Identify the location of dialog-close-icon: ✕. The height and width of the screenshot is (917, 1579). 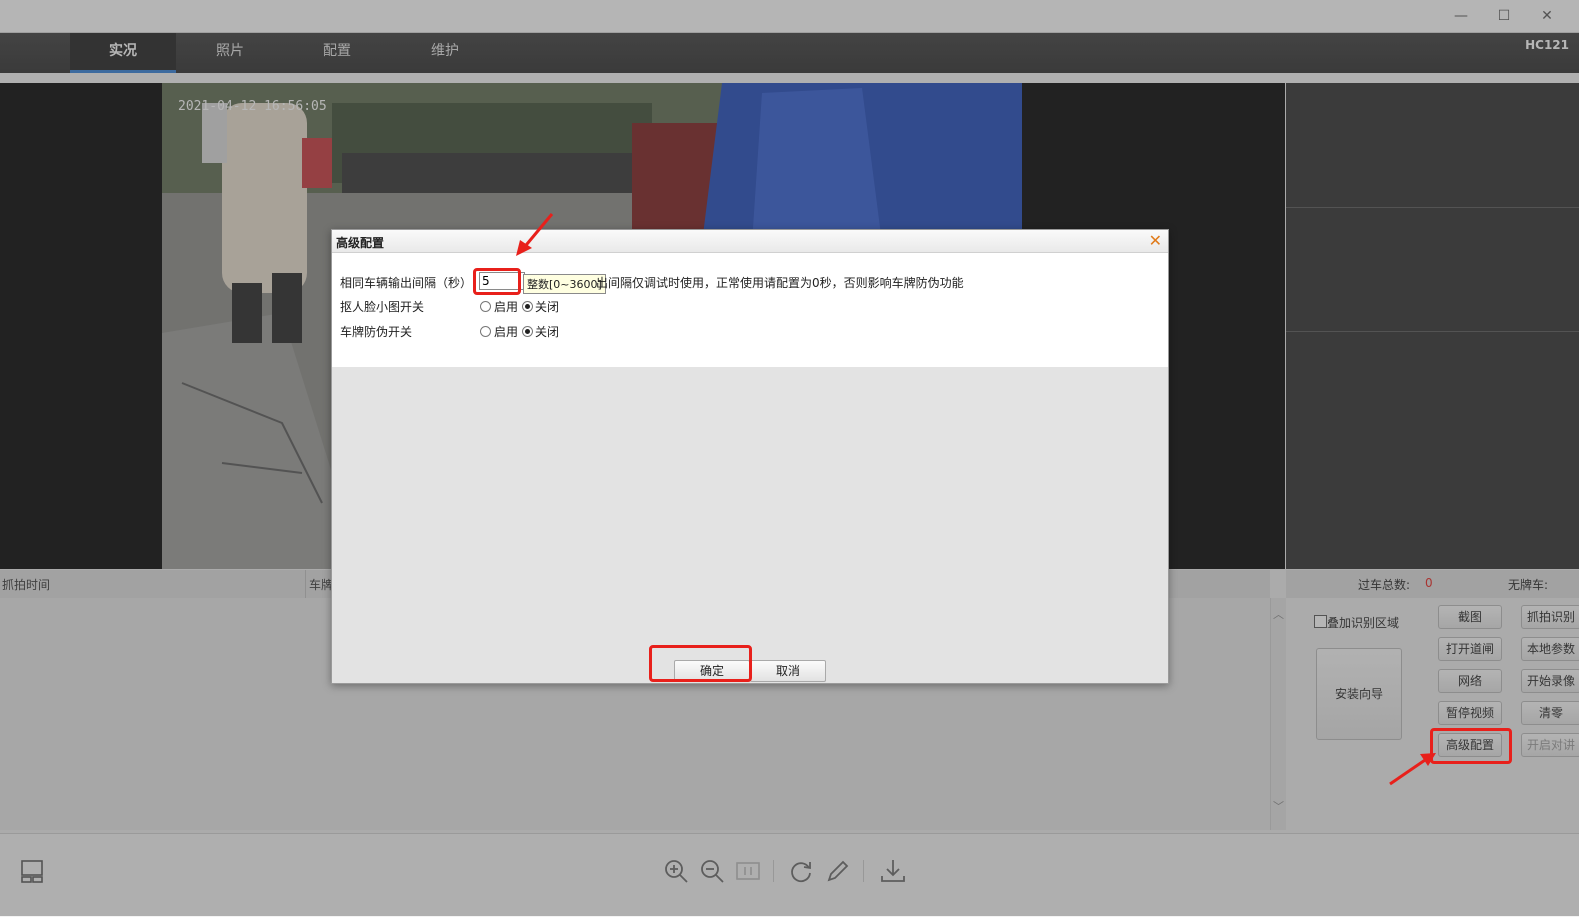
(1155, 240).